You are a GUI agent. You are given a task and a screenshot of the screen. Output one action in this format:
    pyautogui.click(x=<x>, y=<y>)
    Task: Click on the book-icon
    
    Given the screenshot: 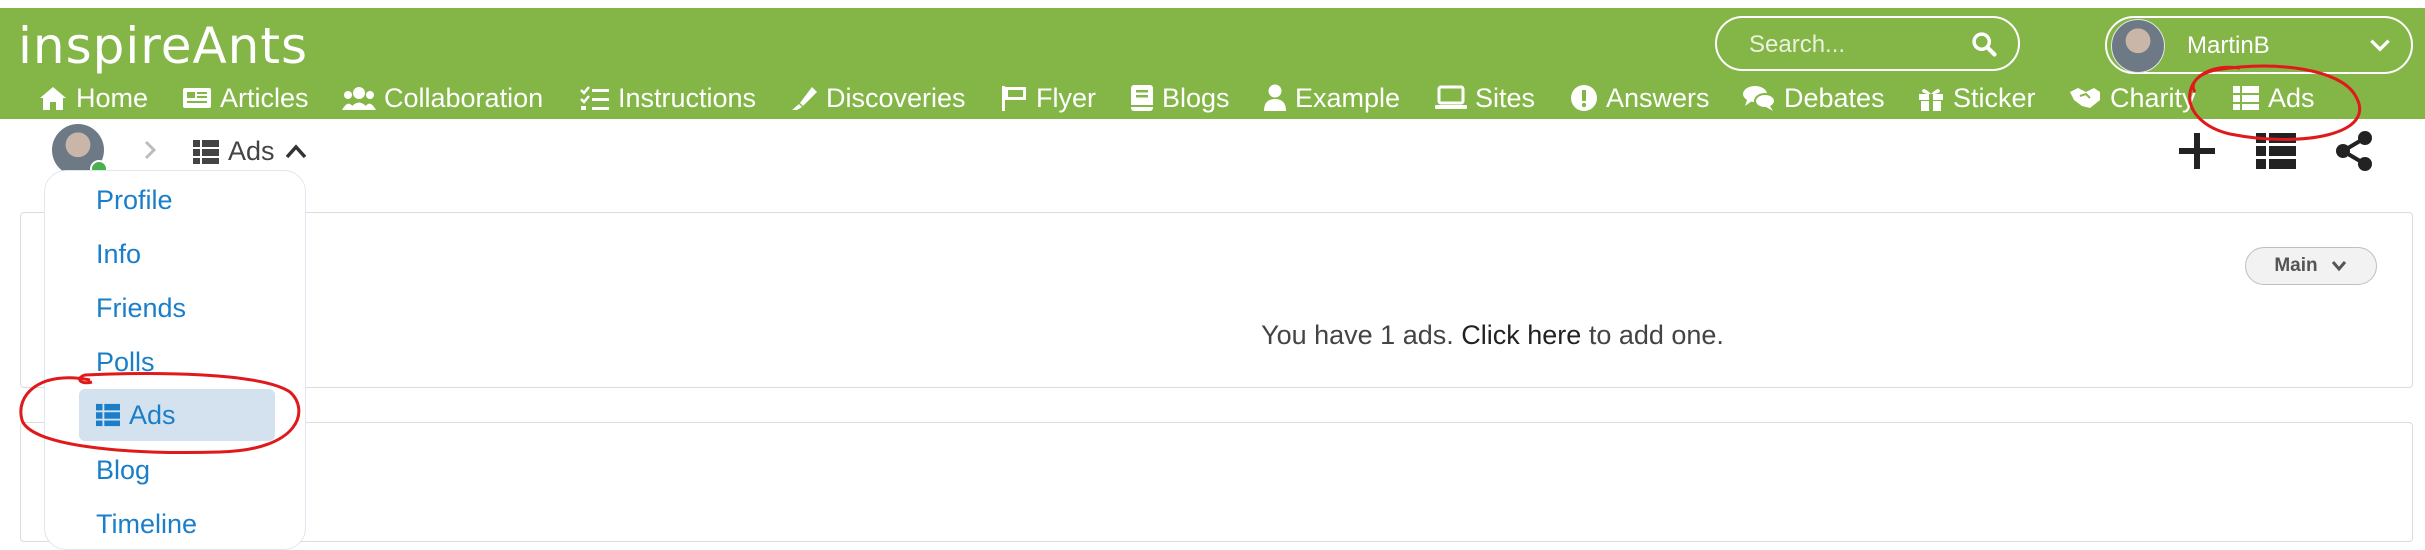 What is the action you would take?
    pyautogui.click(x=1142, y=98)
    